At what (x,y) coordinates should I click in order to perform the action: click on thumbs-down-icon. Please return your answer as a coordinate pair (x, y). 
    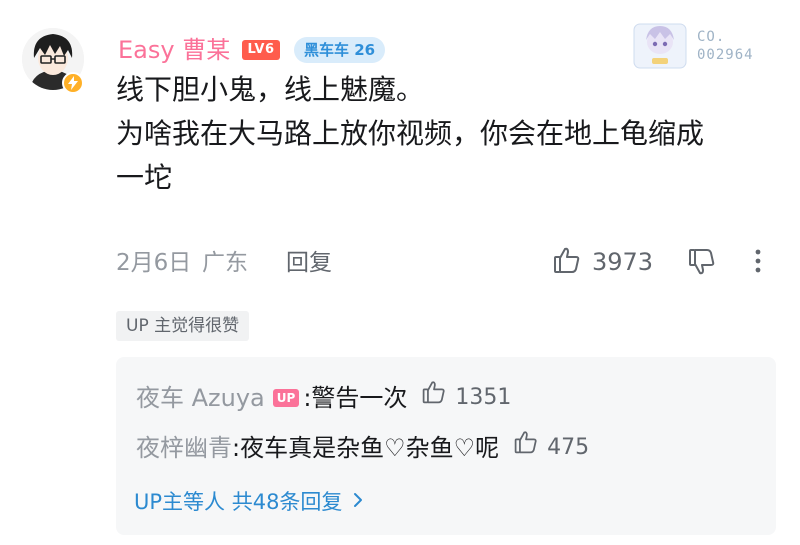
    Looking at the image, I should click on (702, 264).